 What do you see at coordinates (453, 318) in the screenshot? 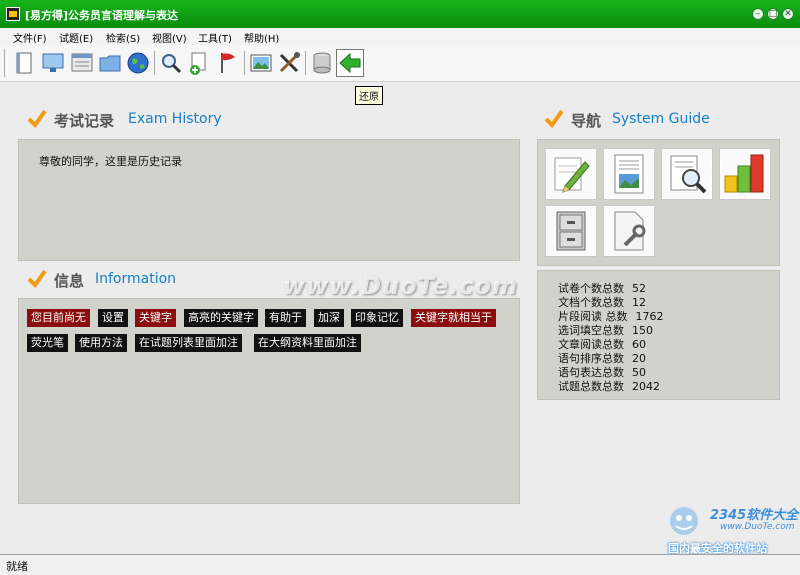
I see `keyword-tag: 关键字就相当于` at bounding box center [453, 318].